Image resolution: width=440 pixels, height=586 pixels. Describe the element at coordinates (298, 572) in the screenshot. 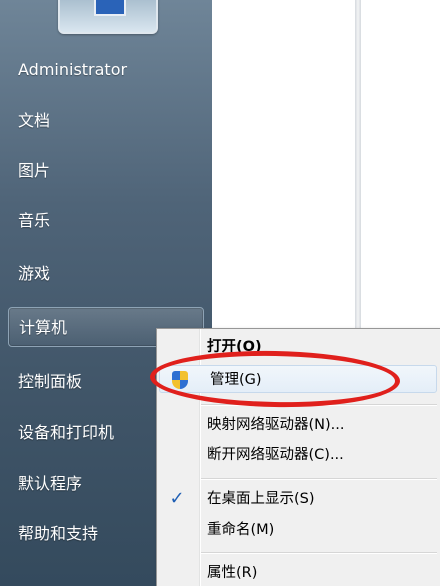

I see `menu-item-properties: 属性(R)` at that location.